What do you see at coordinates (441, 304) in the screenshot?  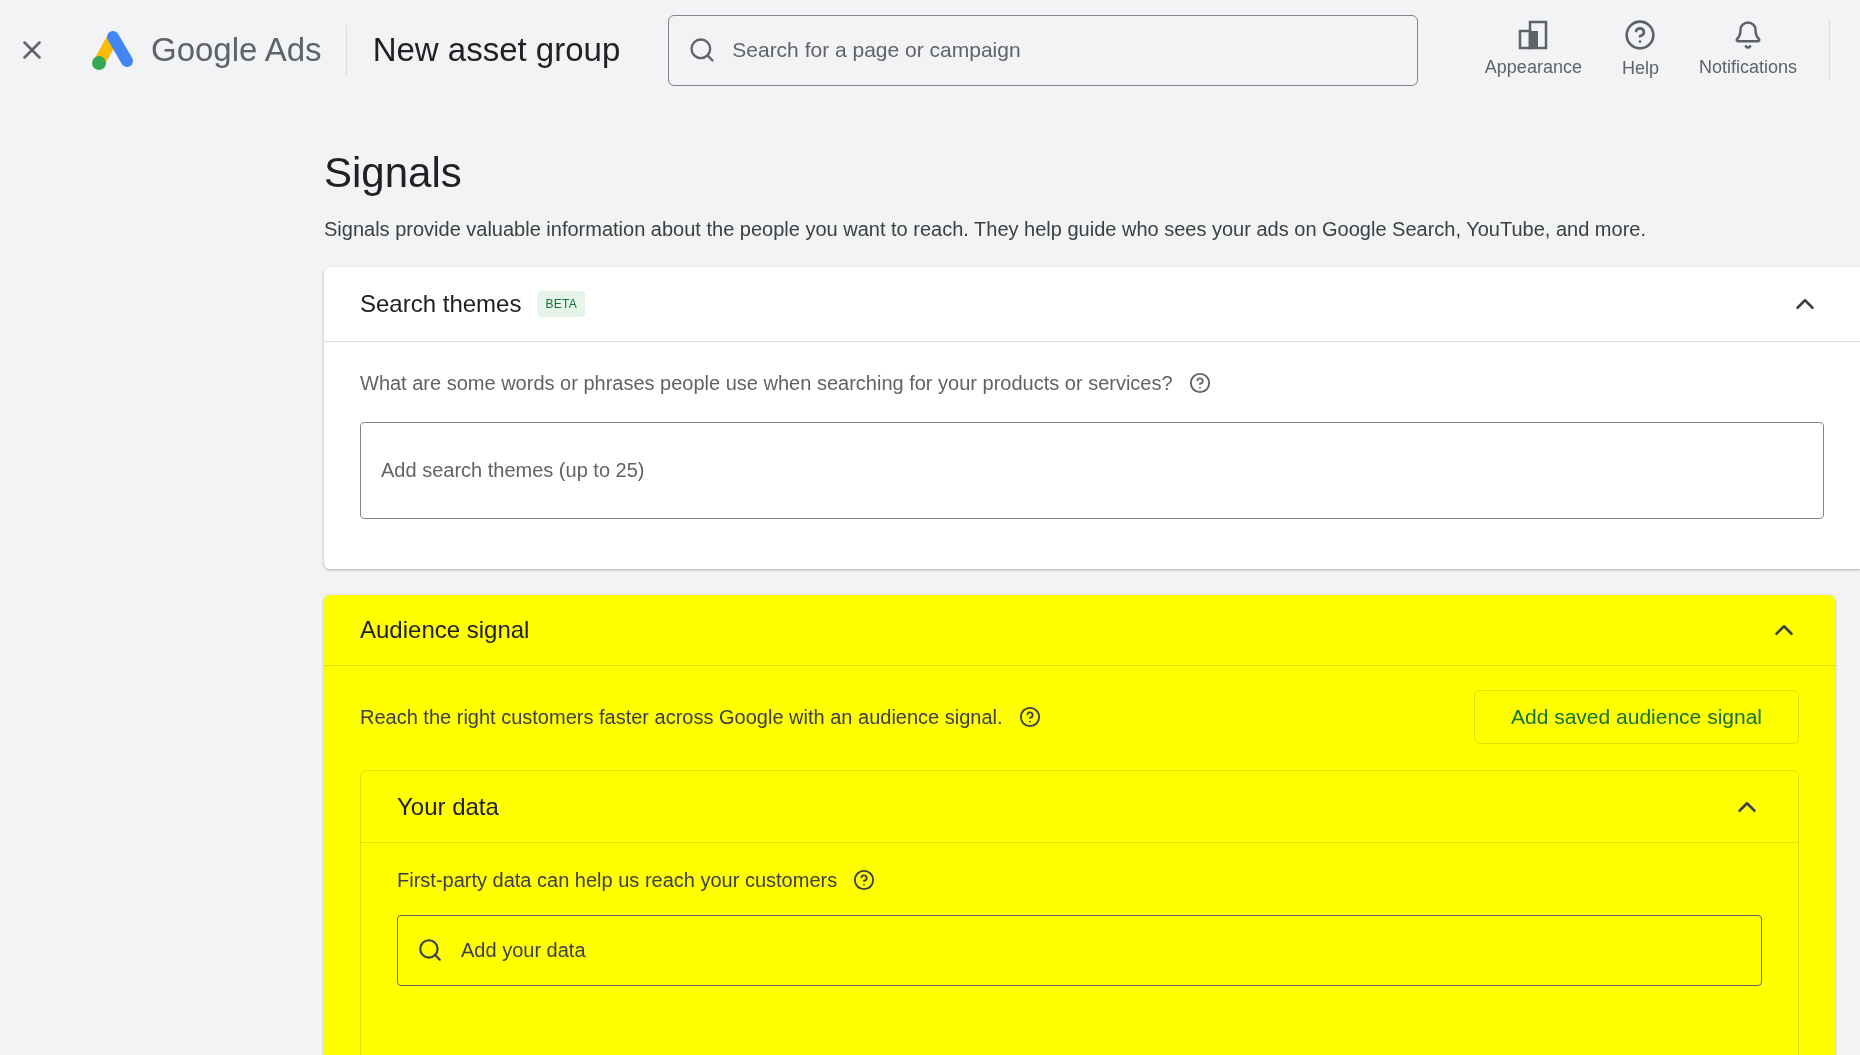 I see `card-title: Search themes` at bounding box center [441, 304].